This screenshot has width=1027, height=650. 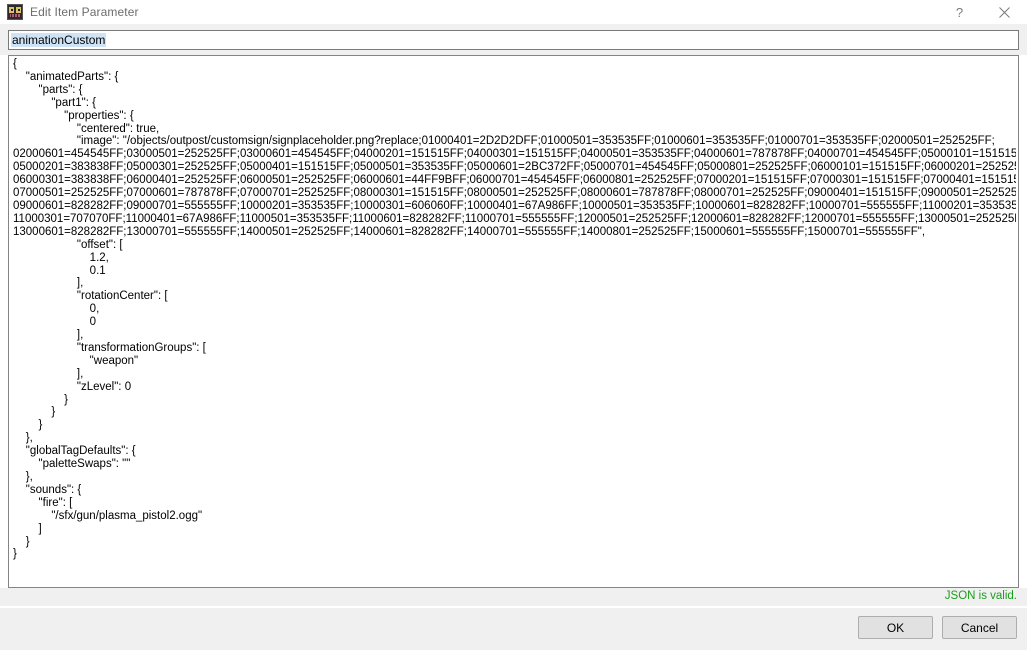 What do you see at coordinates (72, 386) in the screenshot?
I see `json-editor-line: "zLevel": 0` at bounding box center [72, 386].